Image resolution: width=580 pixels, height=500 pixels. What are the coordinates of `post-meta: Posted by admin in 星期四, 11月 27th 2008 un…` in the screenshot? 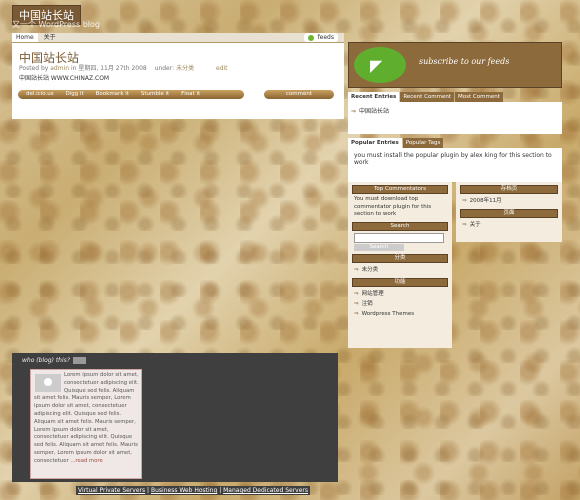 It's located at (123, 67).